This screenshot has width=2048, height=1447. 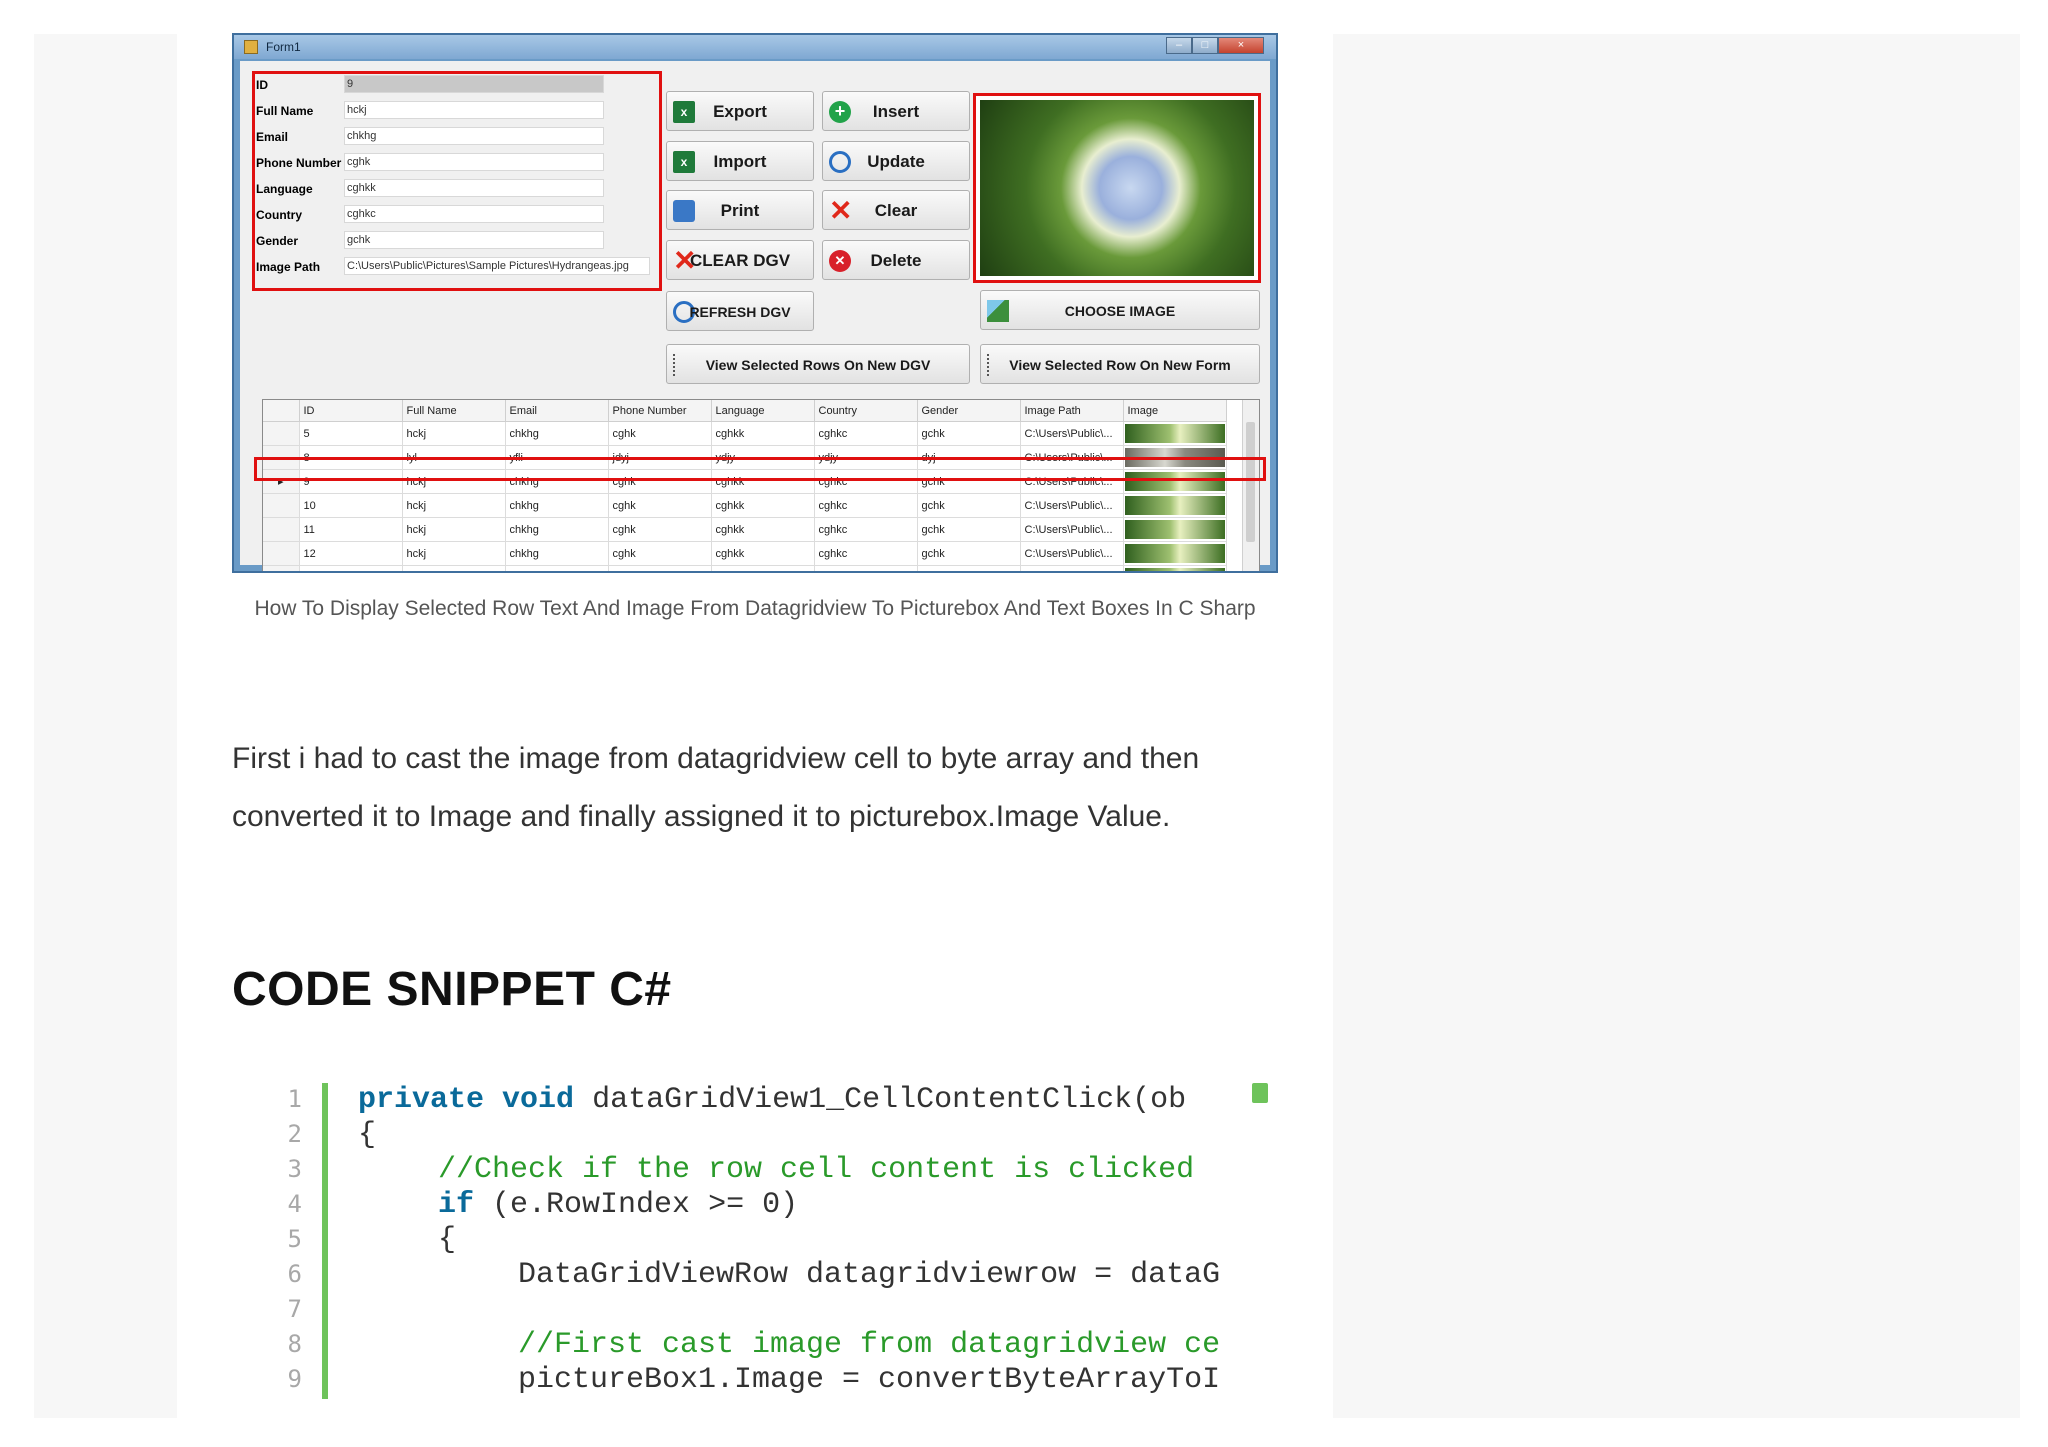 I want to click on grid-vertical-scrollbar, so click(x=1250, y=485).